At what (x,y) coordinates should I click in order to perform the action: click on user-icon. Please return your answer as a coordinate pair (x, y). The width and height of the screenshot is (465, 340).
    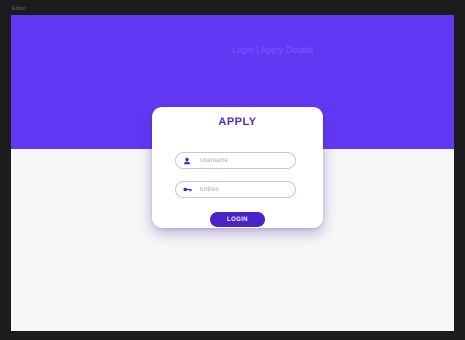
    Looking at the image, I should click on (187, 160).